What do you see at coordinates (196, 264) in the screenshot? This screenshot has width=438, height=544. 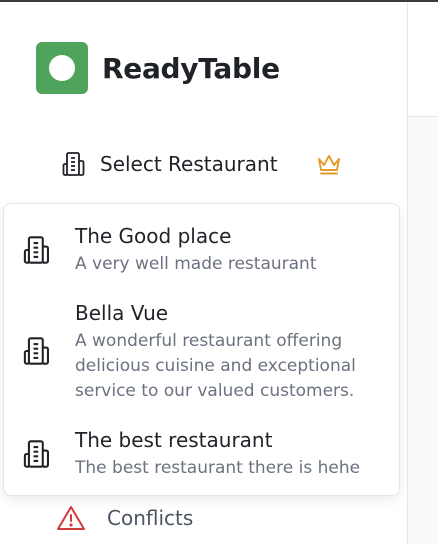 I see `restaurant-option-description: A very well made restaurant` at bounding box center [196, 264].